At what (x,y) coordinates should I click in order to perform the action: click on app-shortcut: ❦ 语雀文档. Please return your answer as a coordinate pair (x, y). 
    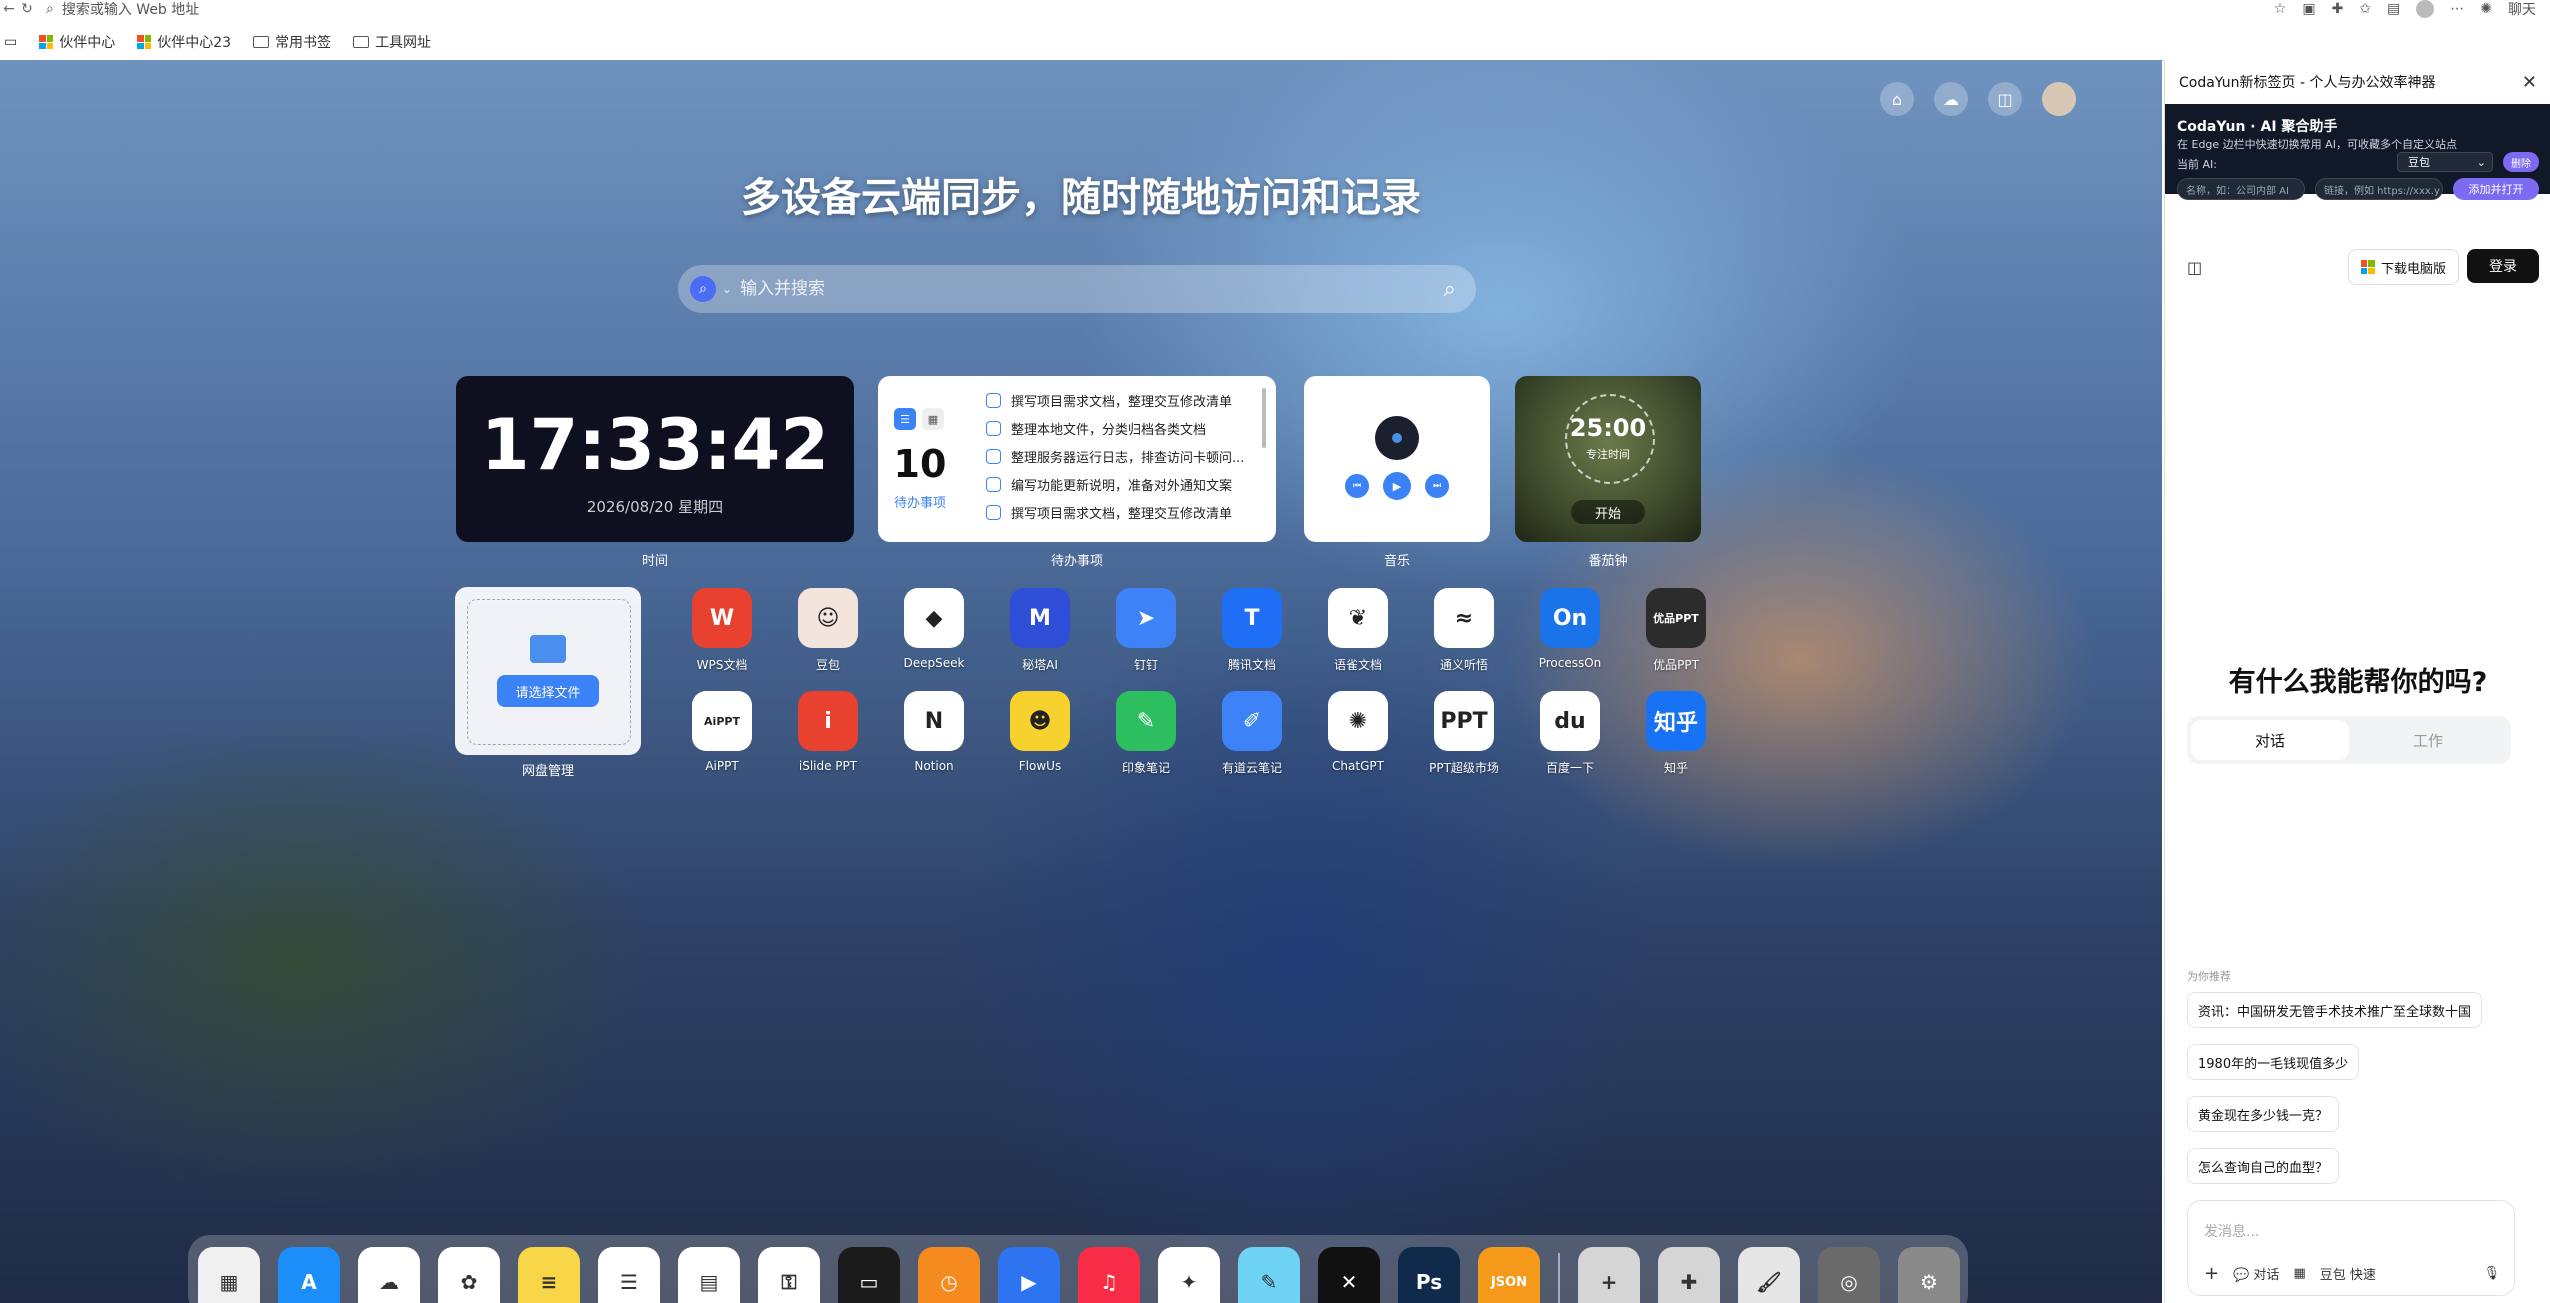
    Looking at the image, I should click on (1358, 630).